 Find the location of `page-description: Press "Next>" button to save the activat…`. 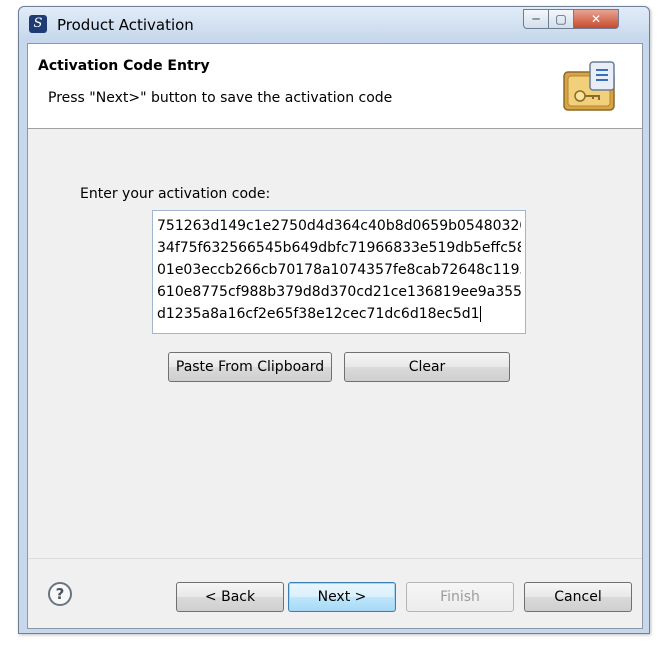

page-description: Press "Next>" button to save the activat… is located at coordinates (220, 98).